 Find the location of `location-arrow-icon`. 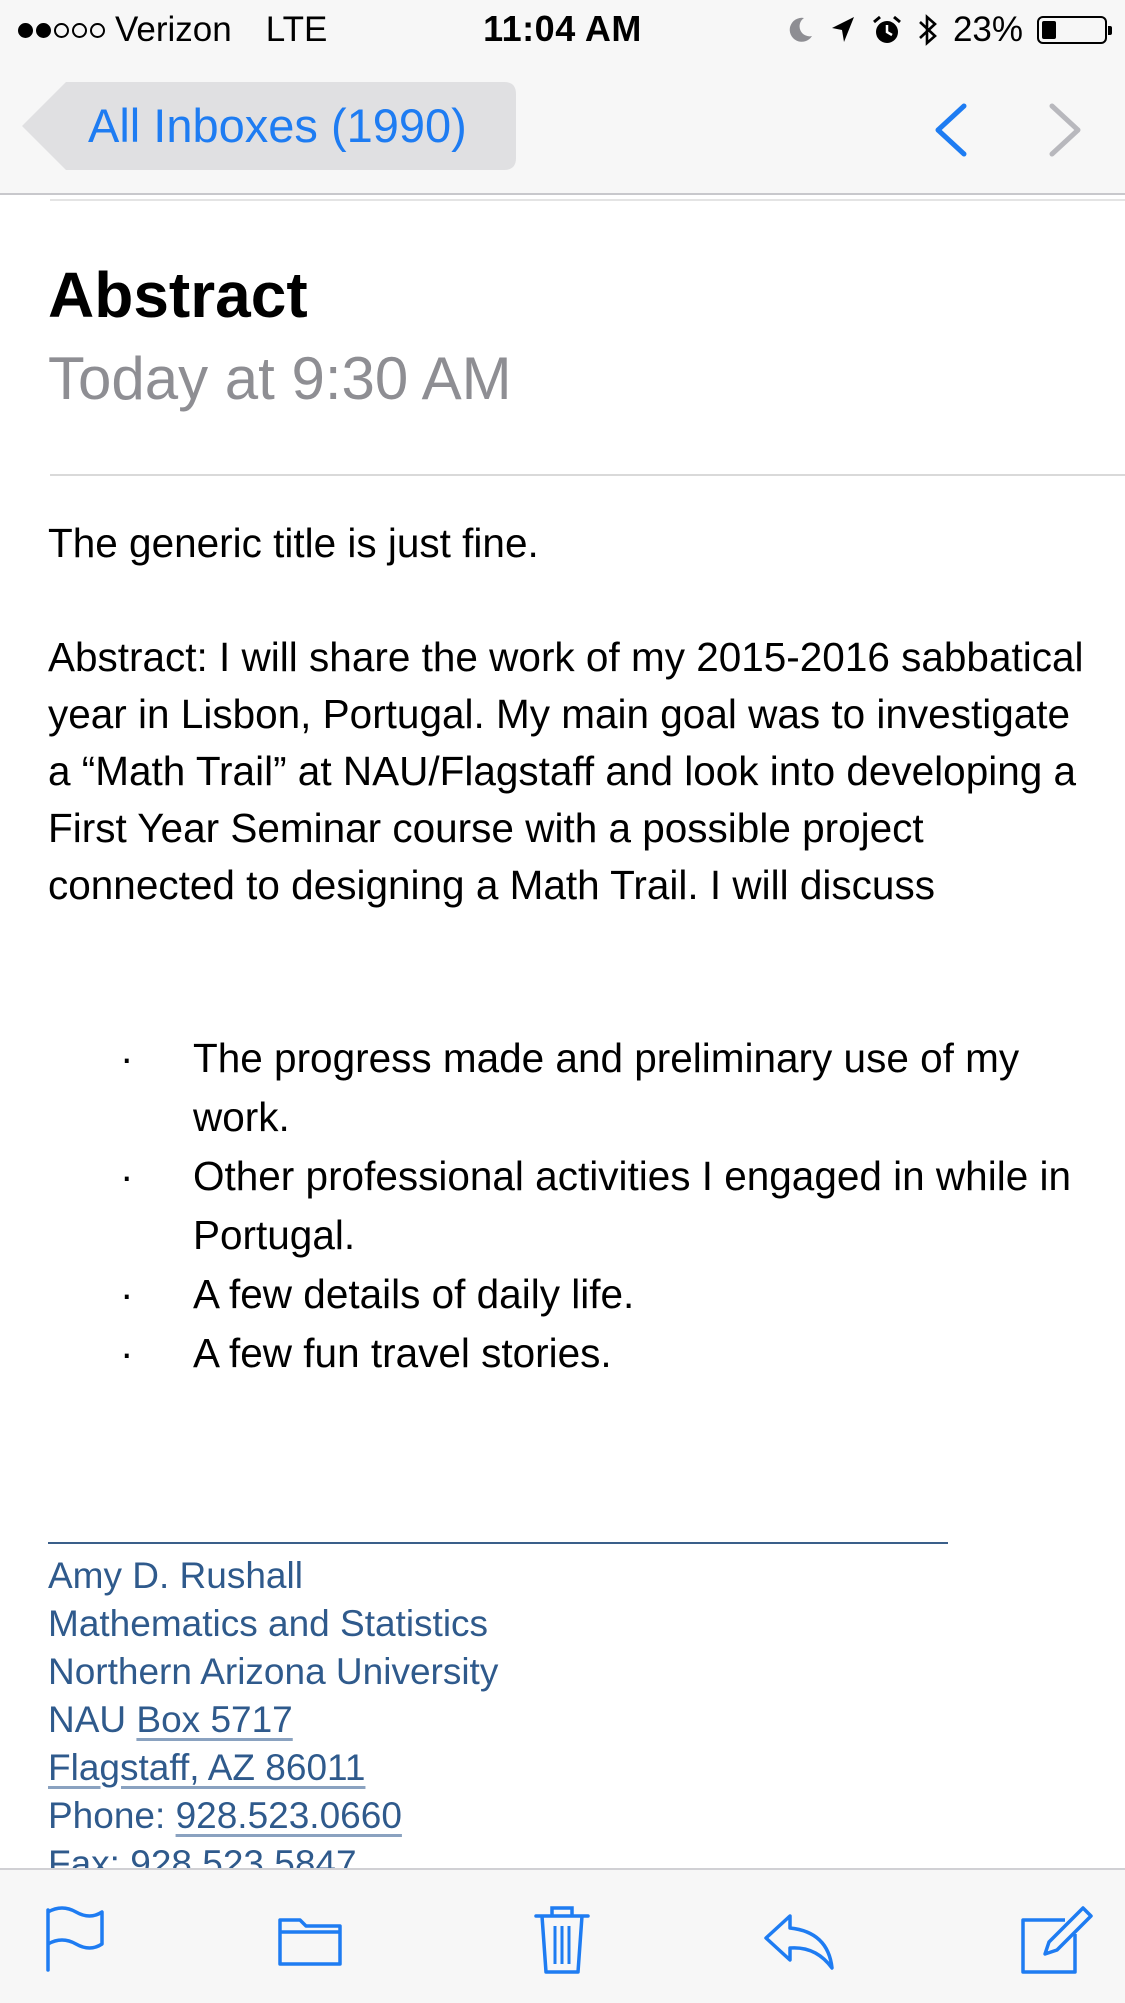

location-arrow-icon is located at coordinates (842, 29).